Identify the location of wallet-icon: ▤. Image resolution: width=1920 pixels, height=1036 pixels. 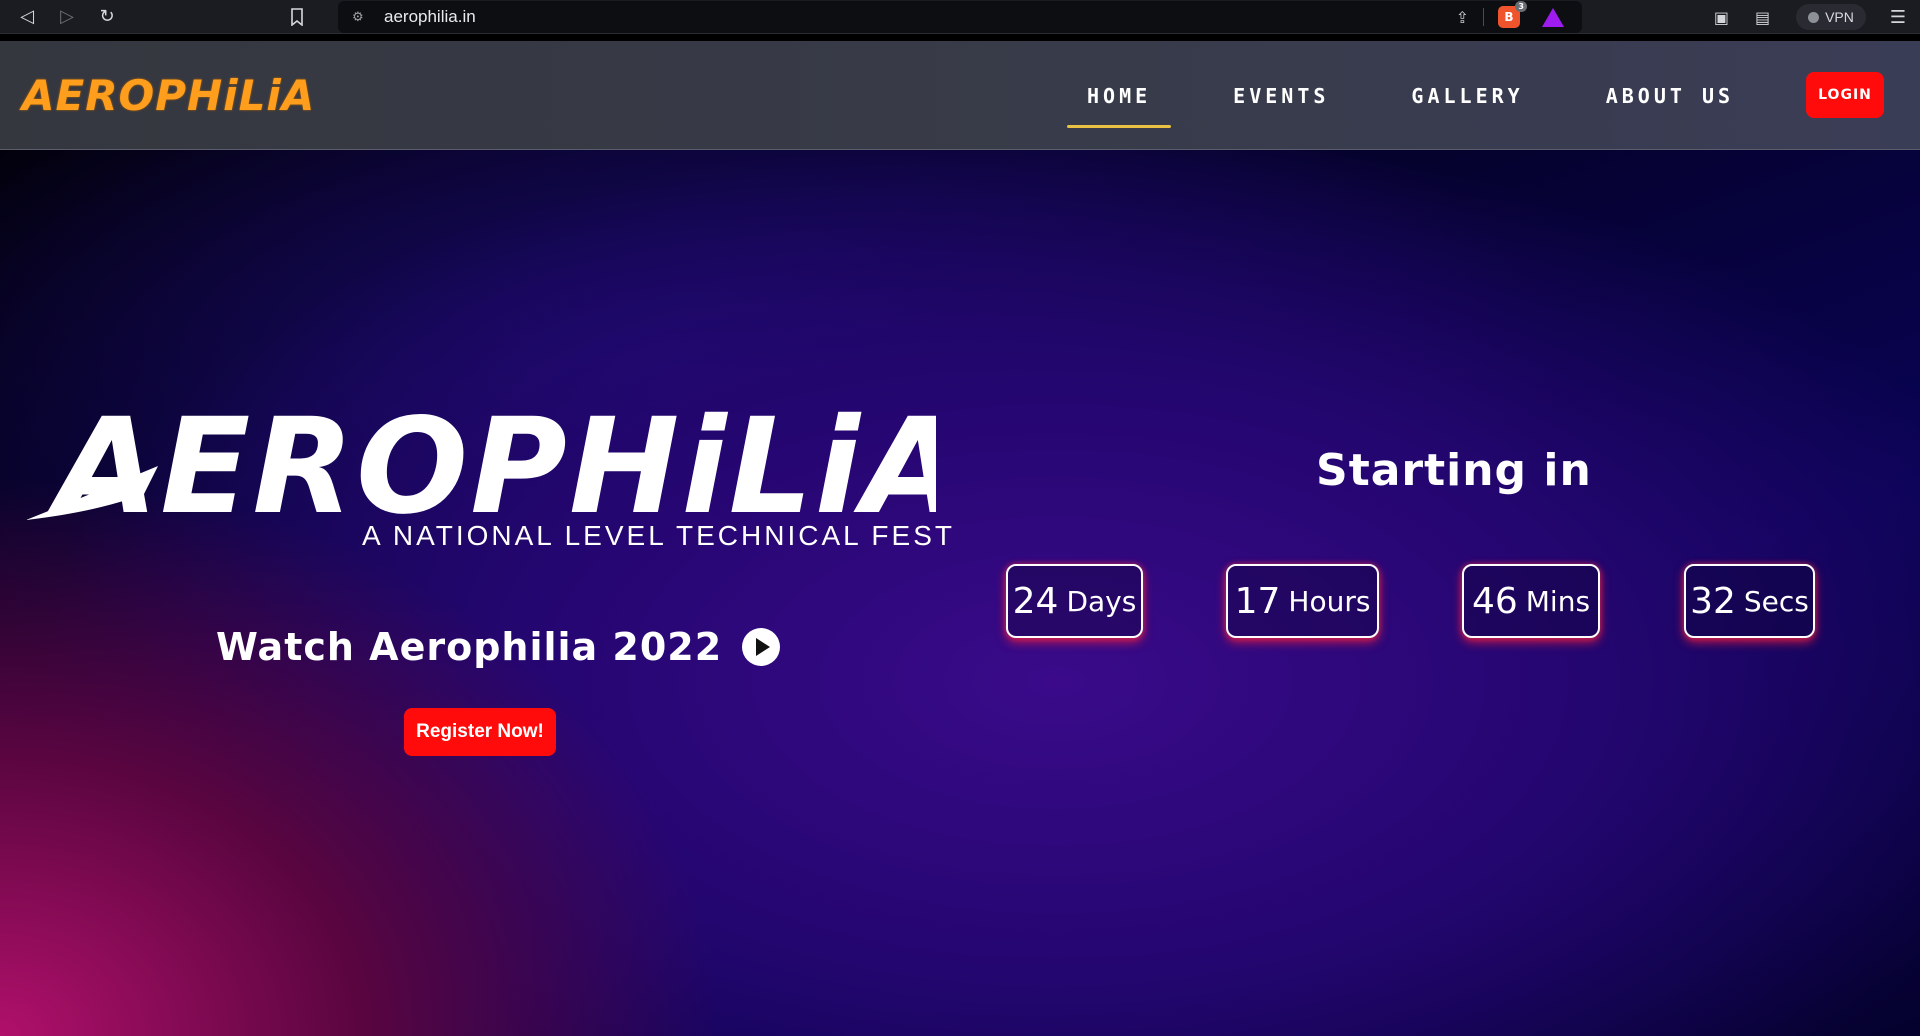
(1762, 17).